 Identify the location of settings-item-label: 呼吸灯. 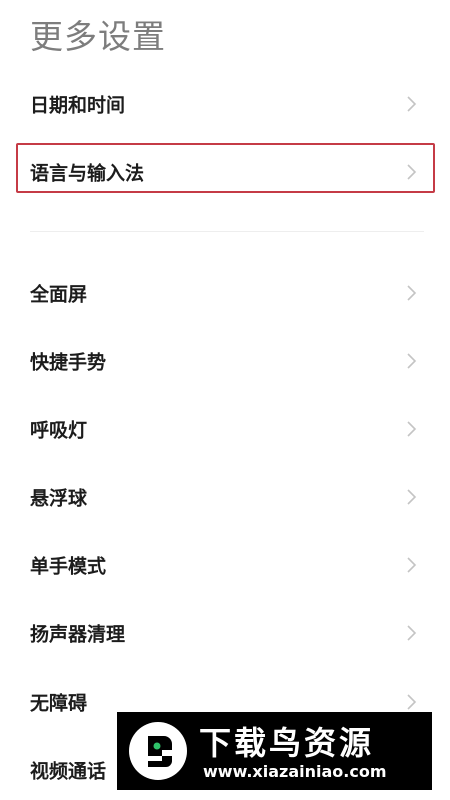
(59, 430).